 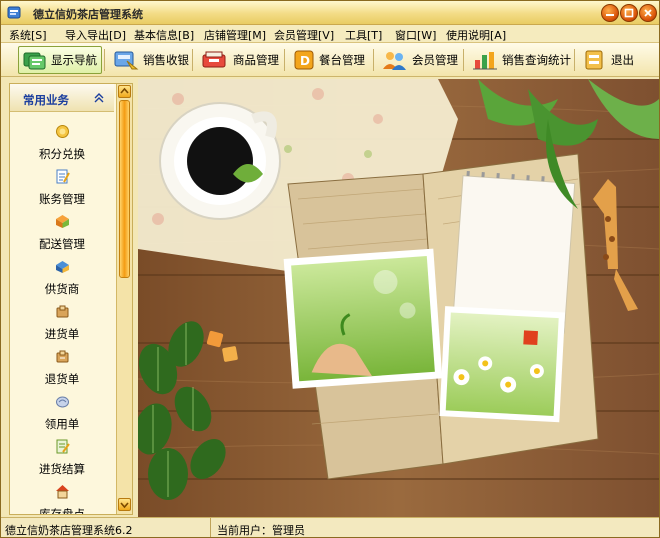 What do you see at coordinates (99, 98) in the screenshot?
I see `collapse-chevron-icon` at bounding box center [99, 98].